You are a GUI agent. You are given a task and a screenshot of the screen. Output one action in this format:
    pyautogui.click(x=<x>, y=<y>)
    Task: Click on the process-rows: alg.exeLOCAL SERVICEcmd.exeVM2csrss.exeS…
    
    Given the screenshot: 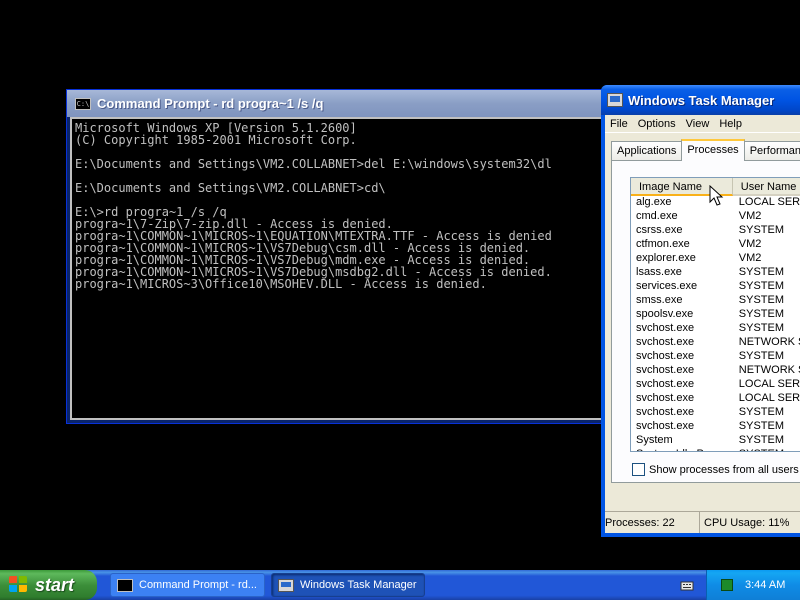 What is the action you would take?
    pyautogui.click(x=715, y=323)
    